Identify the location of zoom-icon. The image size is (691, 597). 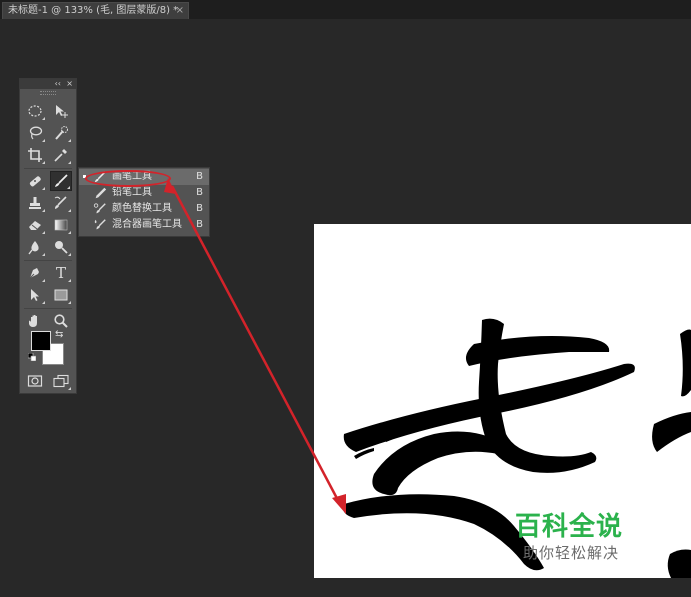
(61, 321).